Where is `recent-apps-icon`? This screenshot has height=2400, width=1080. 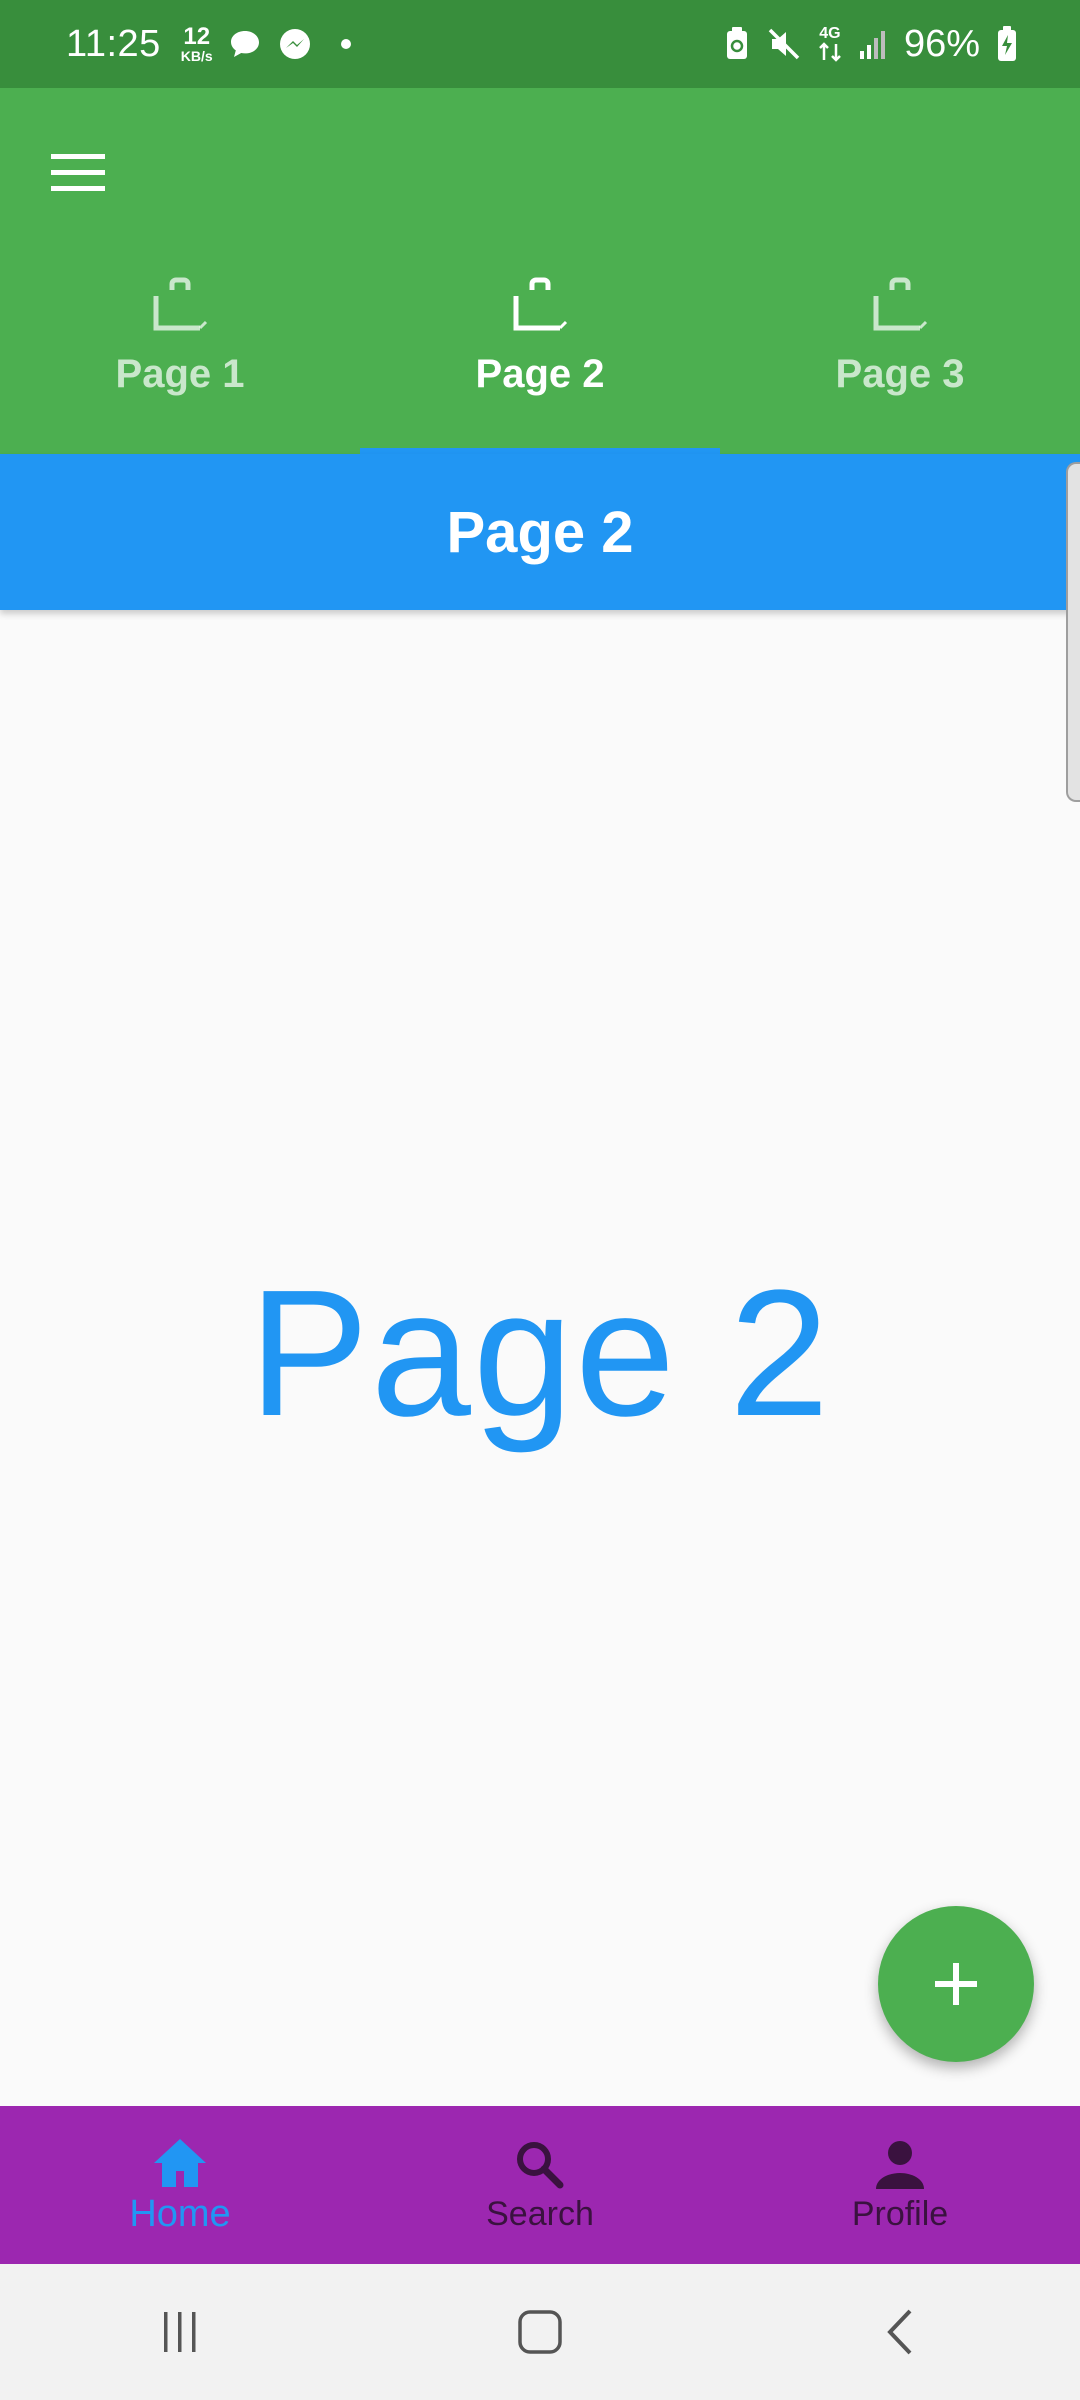 recent-apps-icon is located at coordinates (180, 2332).